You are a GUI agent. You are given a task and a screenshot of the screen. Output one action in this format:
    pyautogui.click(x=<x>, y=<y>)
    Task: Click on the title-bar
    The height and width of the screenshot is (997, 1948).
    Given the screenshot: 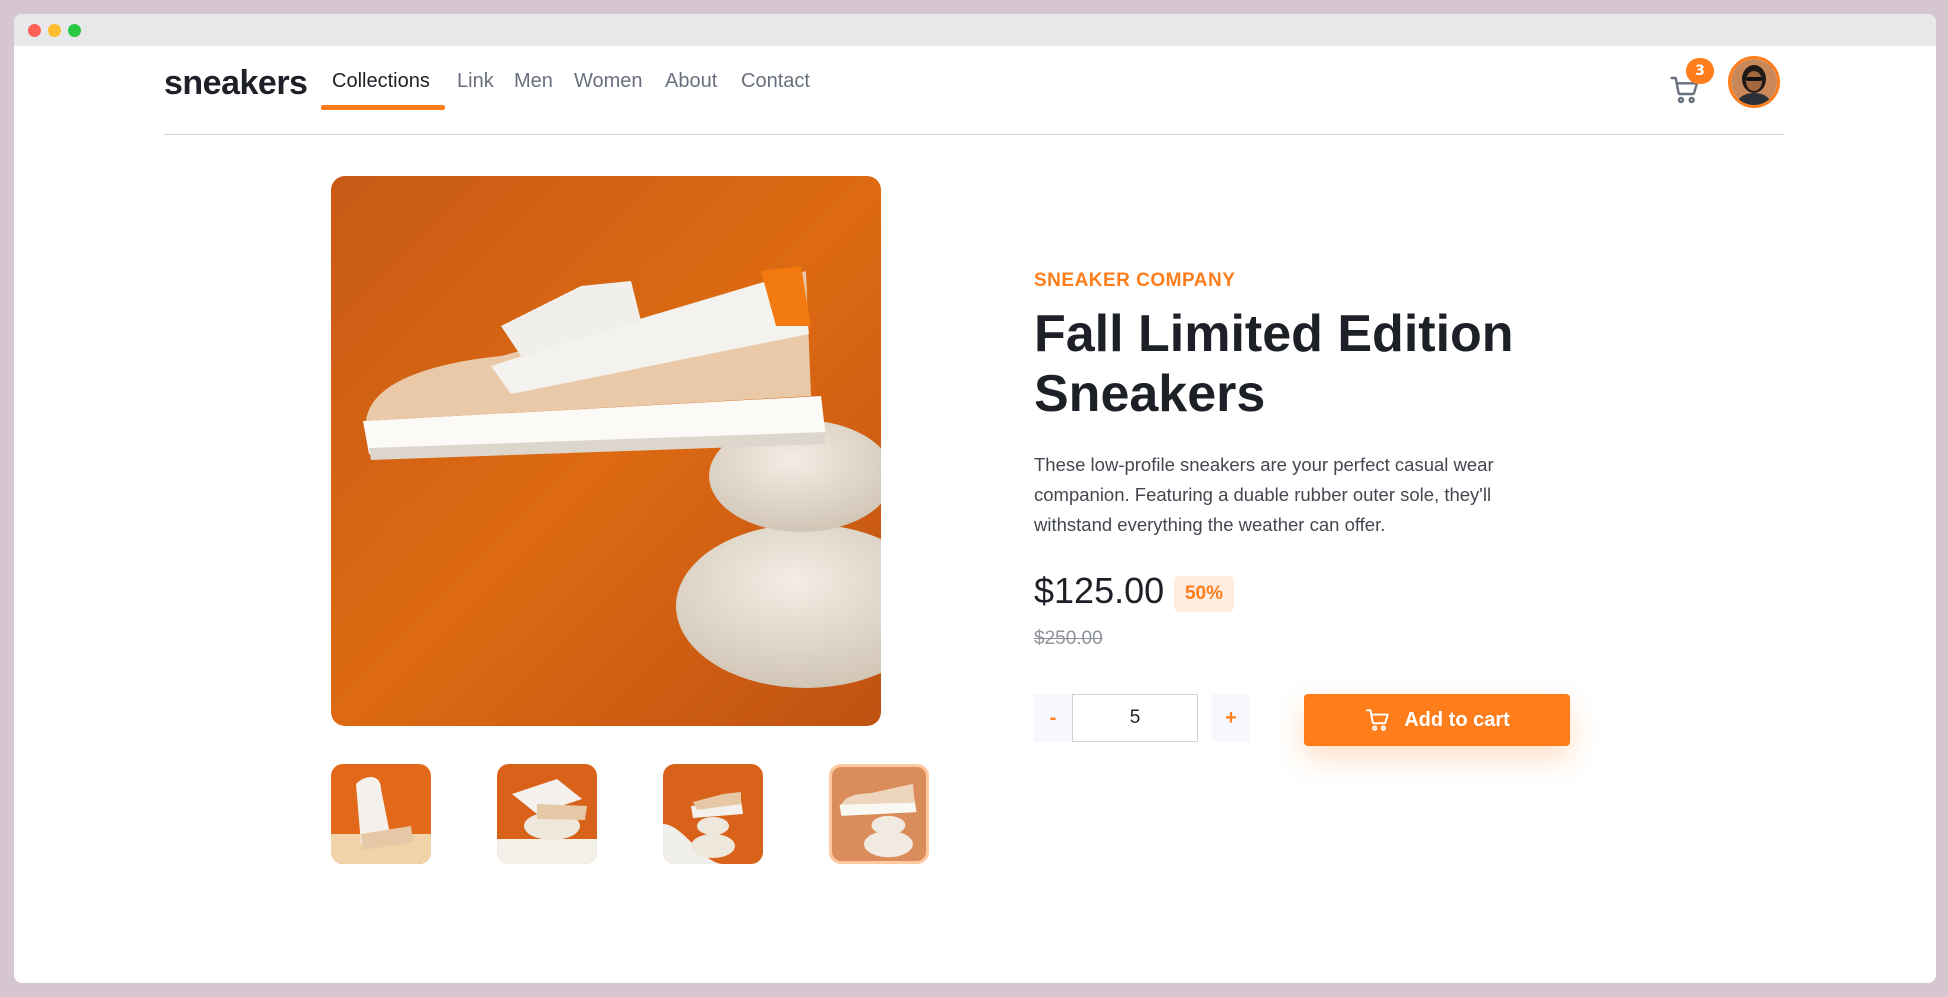 What is the action you would take?
    pyautogui.click(x=975, y=30)
    